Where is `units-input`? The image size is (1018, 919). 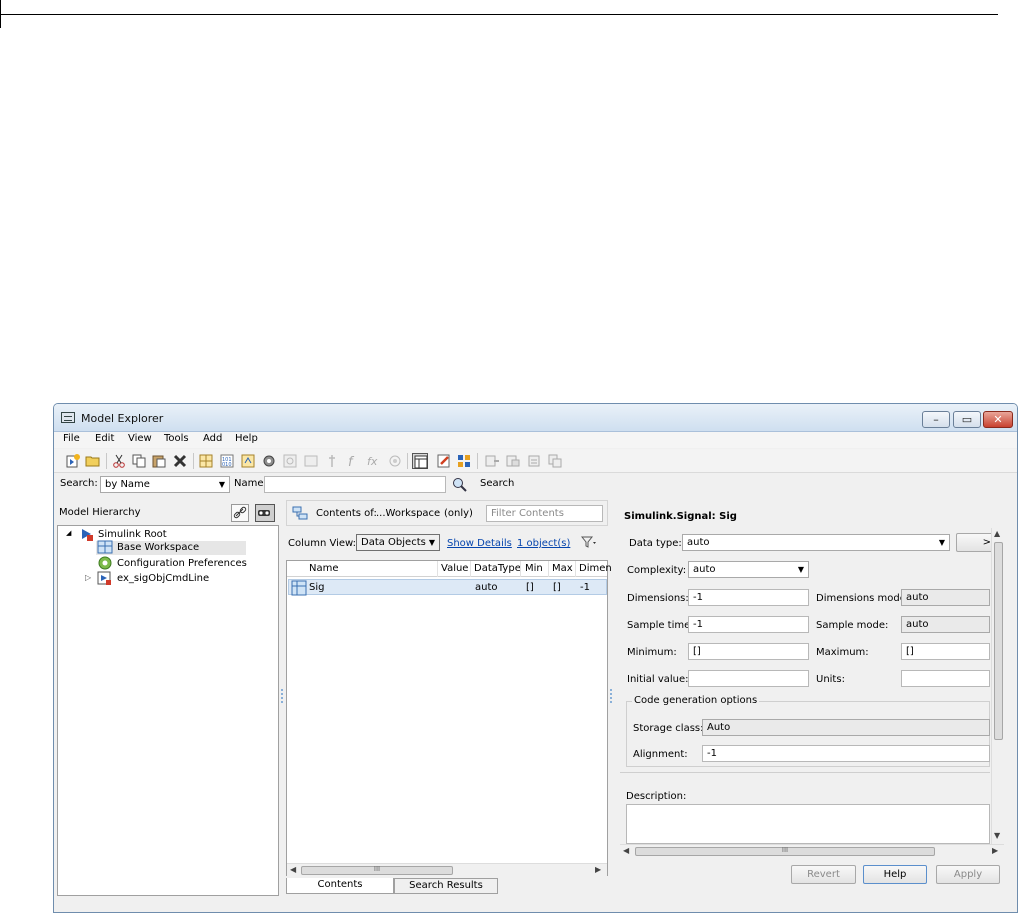 units-input is located at coordinates (945, 678).